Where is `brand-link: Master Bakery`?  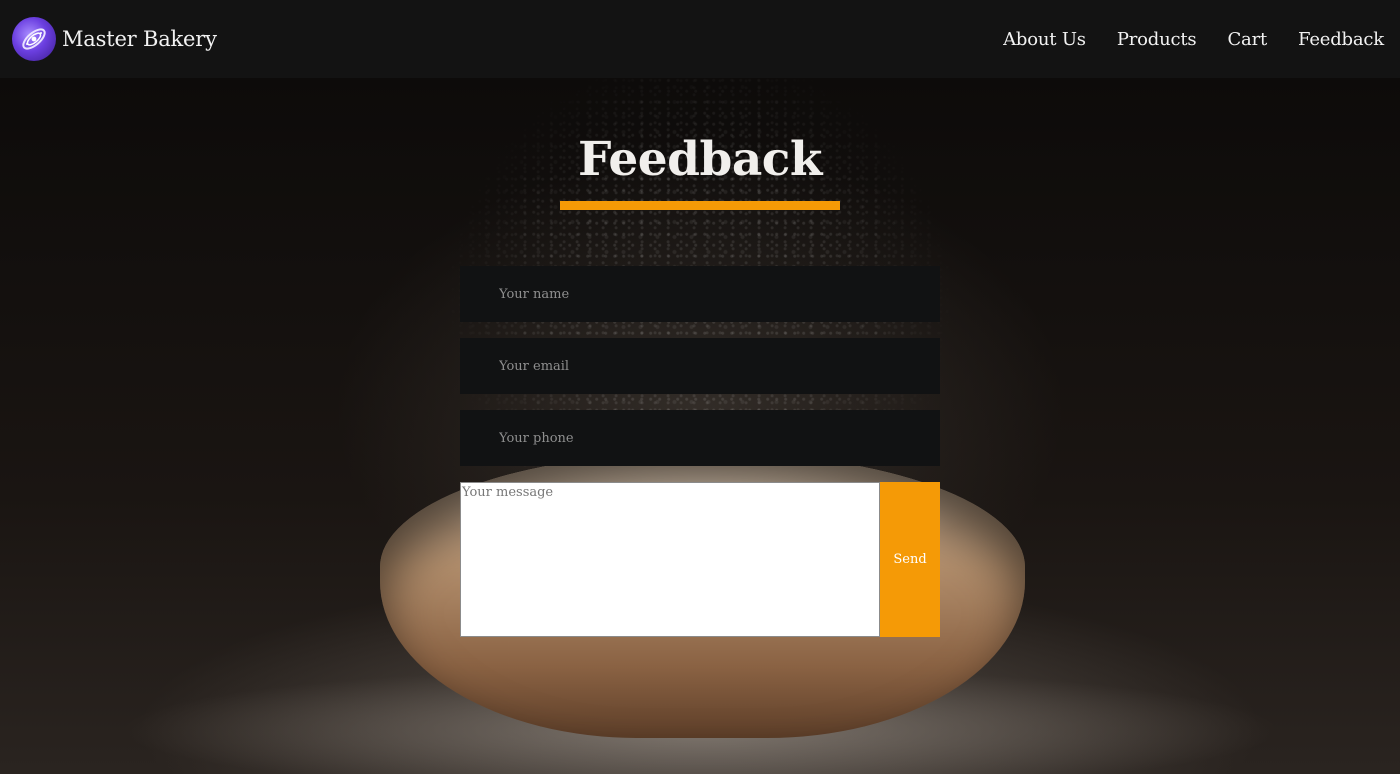 brand-link: Master Bakery is located at coordinates (114, 39).